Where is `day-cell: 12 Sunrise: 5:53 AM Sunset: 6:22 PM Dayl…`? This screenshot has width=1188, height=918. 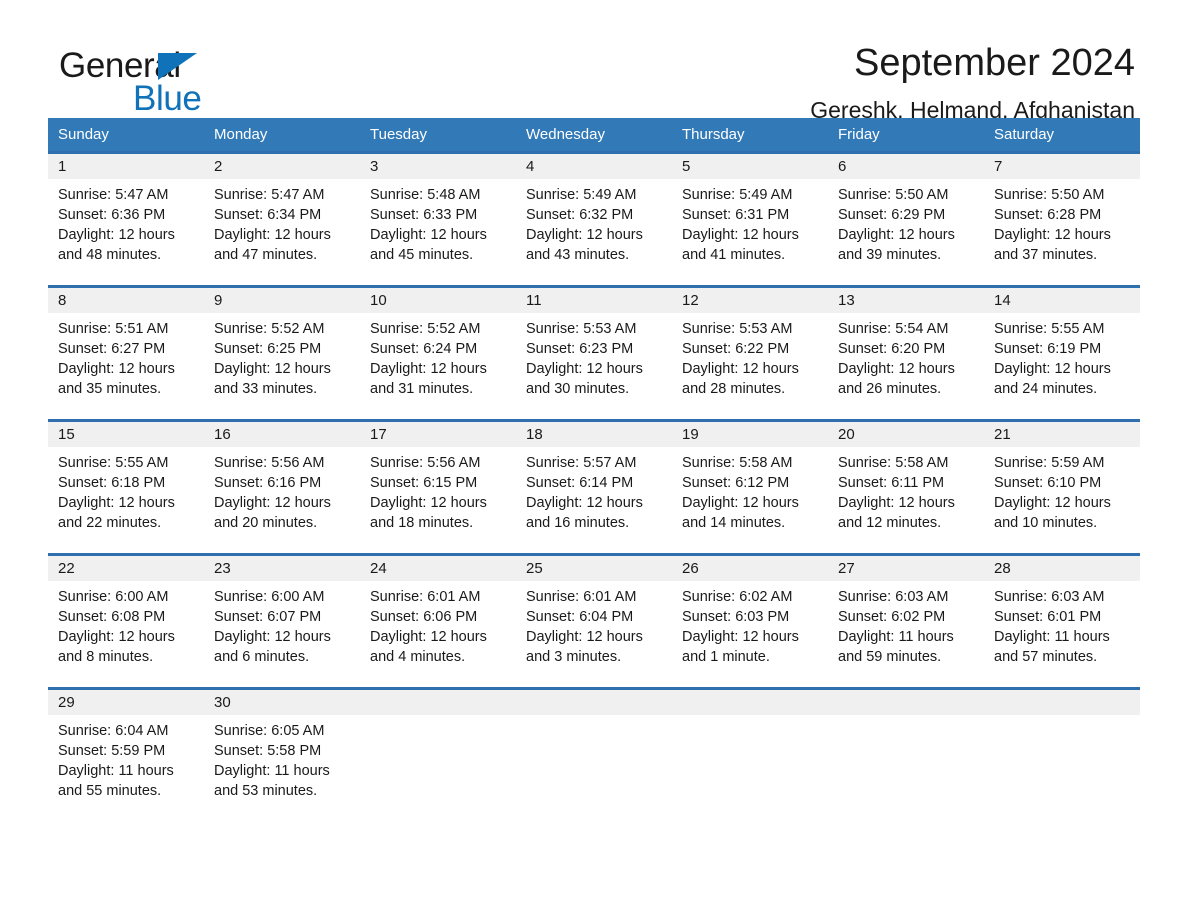 day-cell: 12 Sunrise: 5:53 AM Sunset: 6:22 PM Dayl… is located at coordinates (750, 353).